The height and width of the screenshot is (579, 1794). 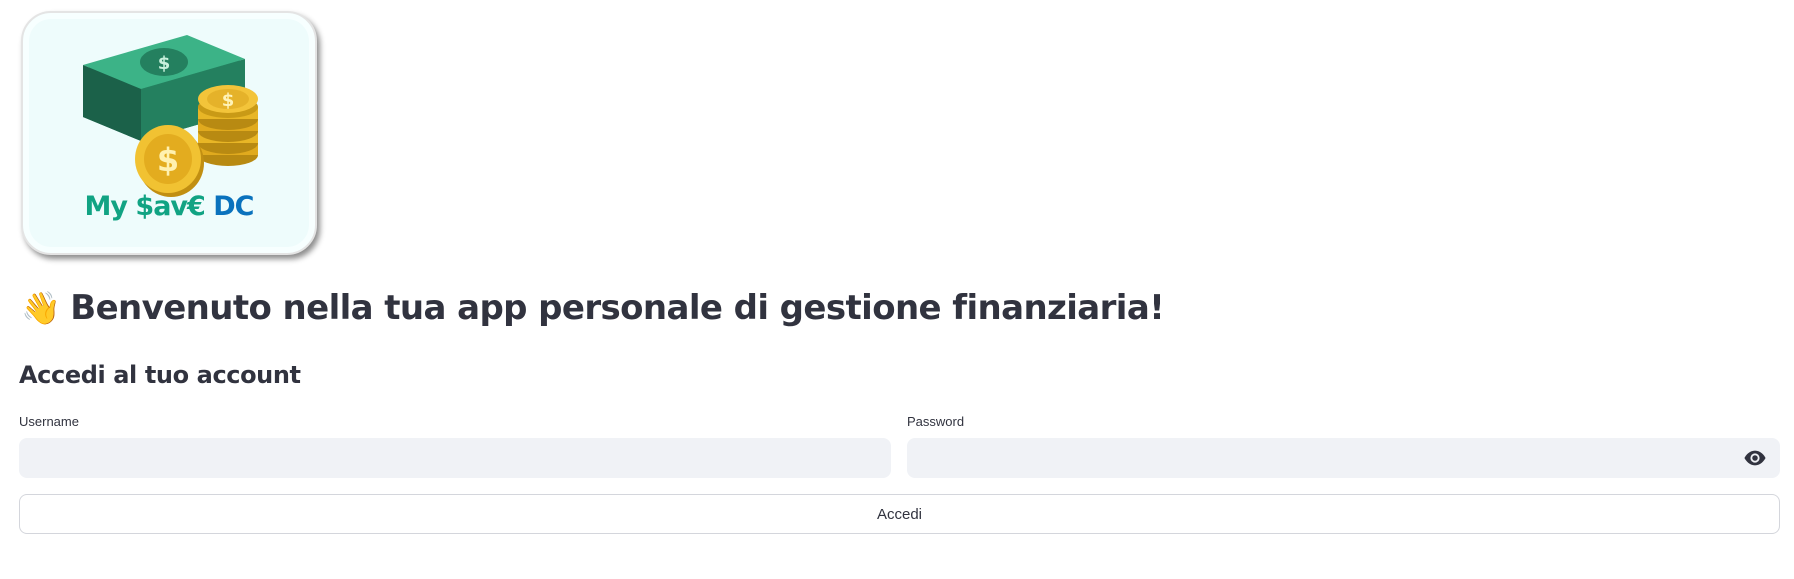 I want to click on username-label: Username, so click(x=49, y=421).